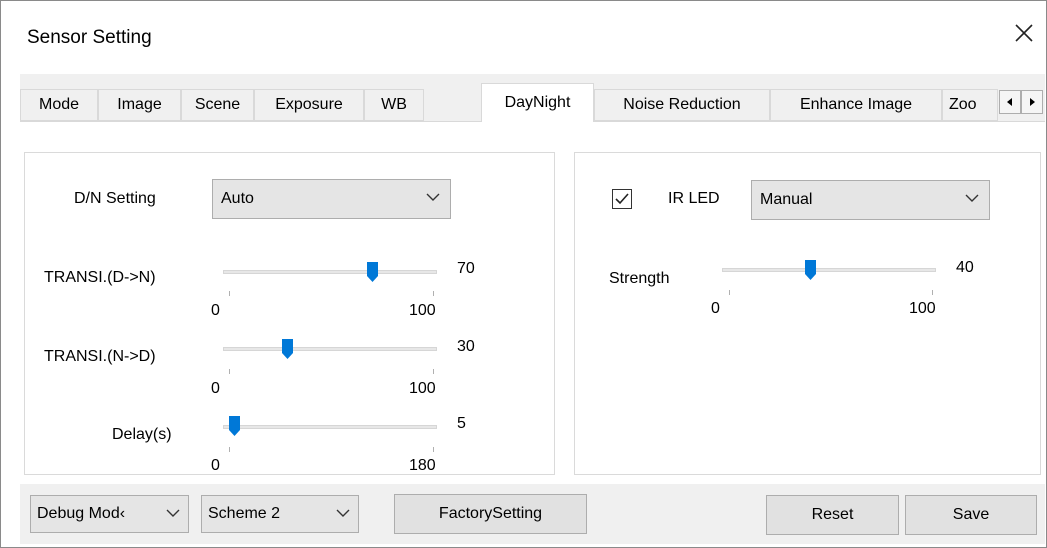 The image size is (1047, 548). I want to click on tab-label: WB, so click(394, 104).